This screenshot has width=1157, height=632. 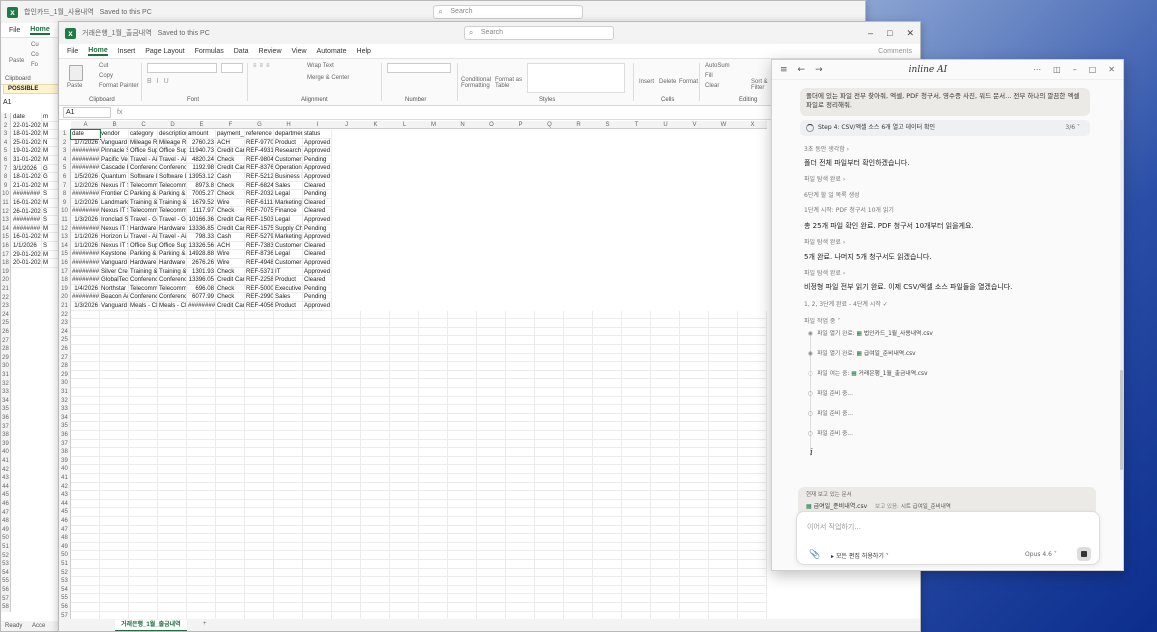 I want to click on column-header: S, so click(x=607, y=125).